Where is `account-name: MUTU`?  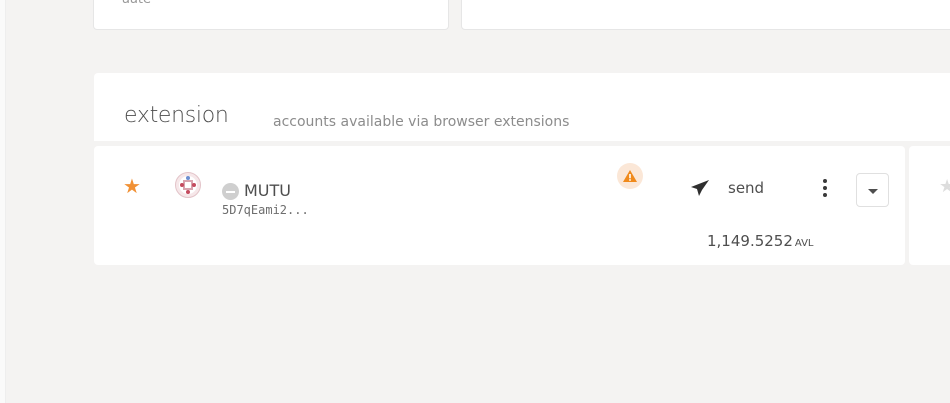 account-name: MUTU is located at coordinates (267, 190).